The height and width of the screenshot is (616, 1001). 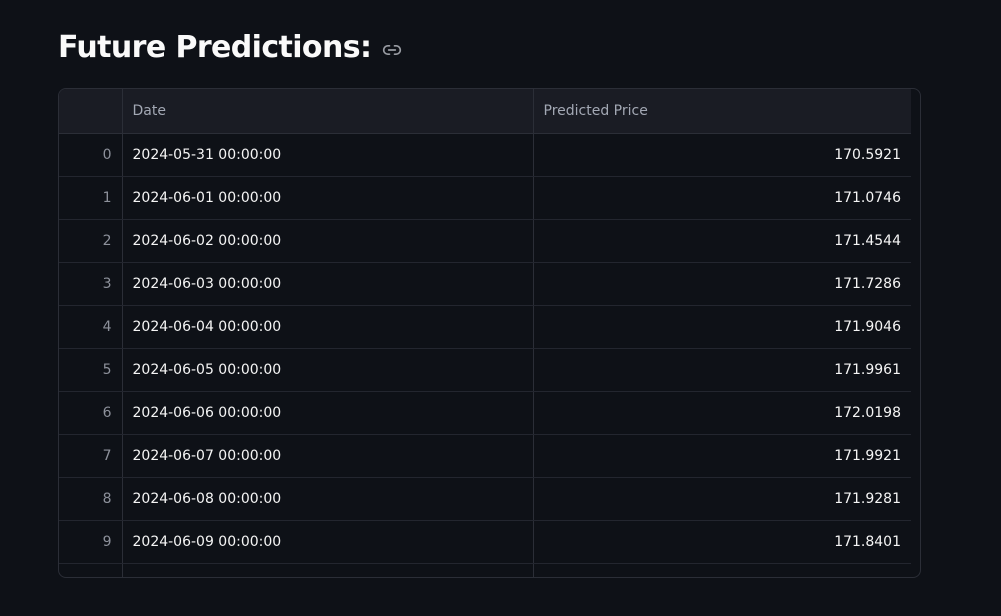 I want to click on table-row: 0 2024-05-31 00:00:00 170.5921, so click(x=485, y=155).